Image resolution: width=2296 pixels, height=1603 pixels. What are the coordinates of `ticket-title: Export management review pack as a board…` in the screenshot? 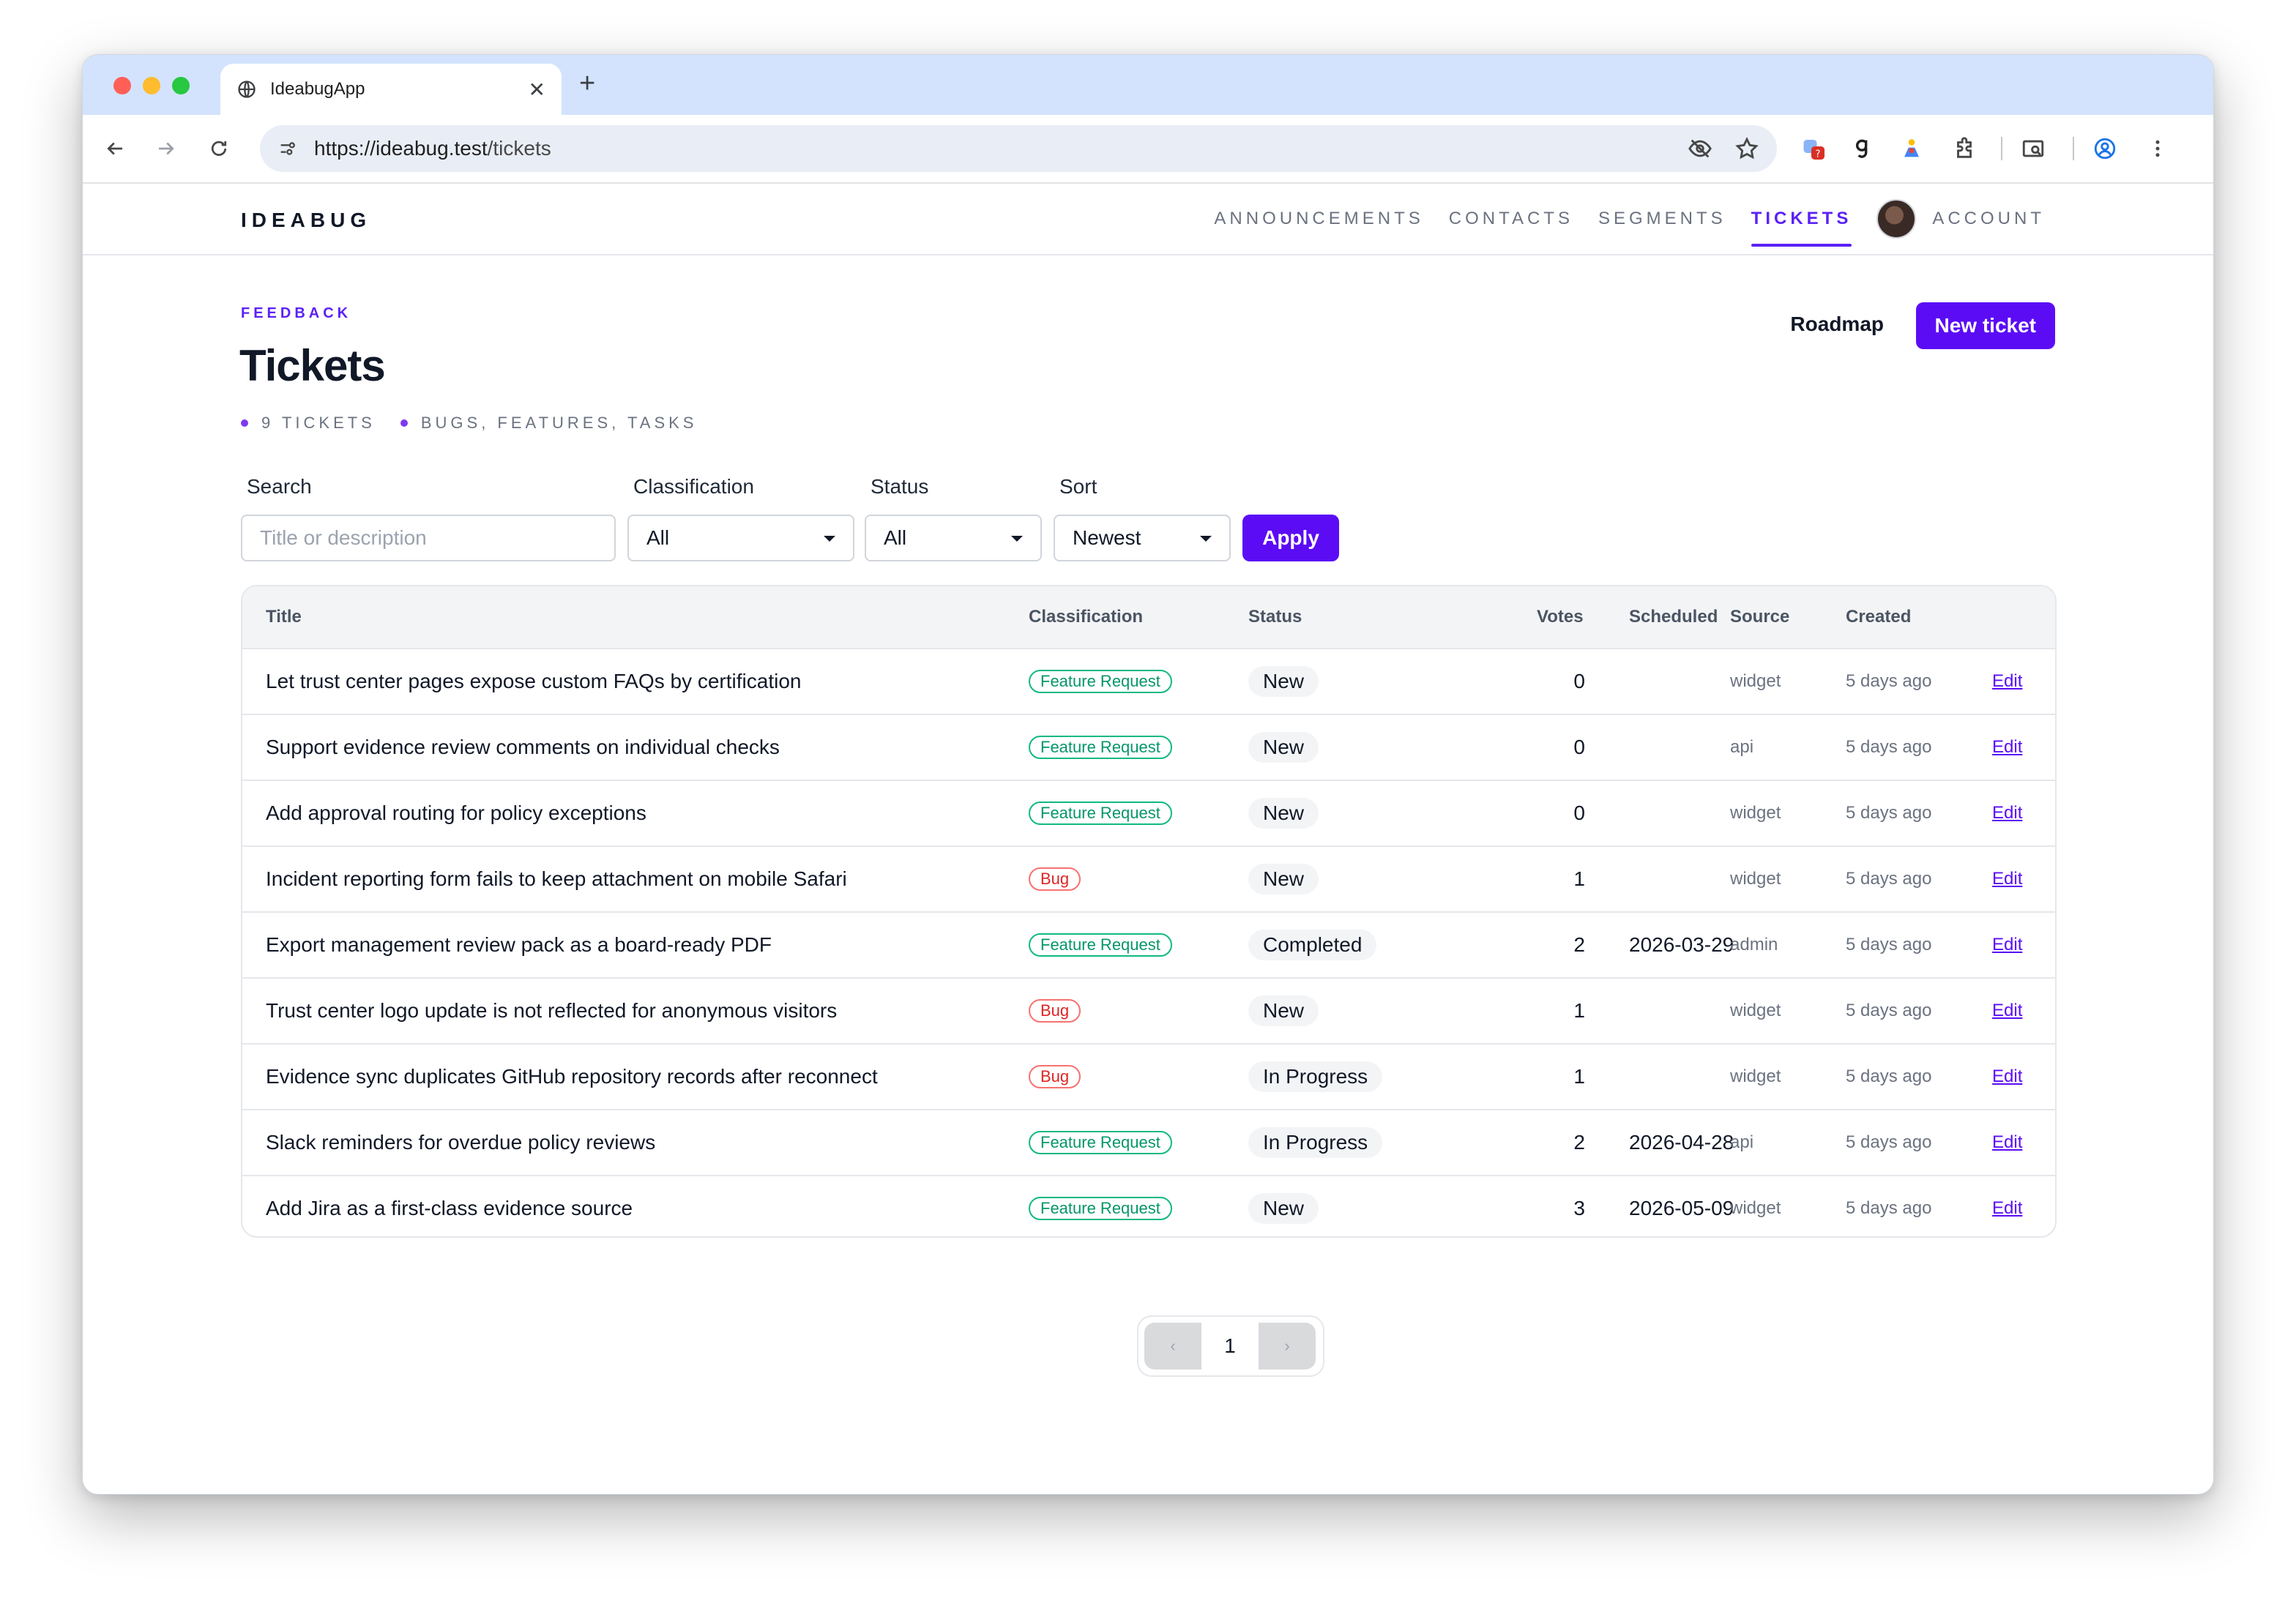 It's located at (519, 945).